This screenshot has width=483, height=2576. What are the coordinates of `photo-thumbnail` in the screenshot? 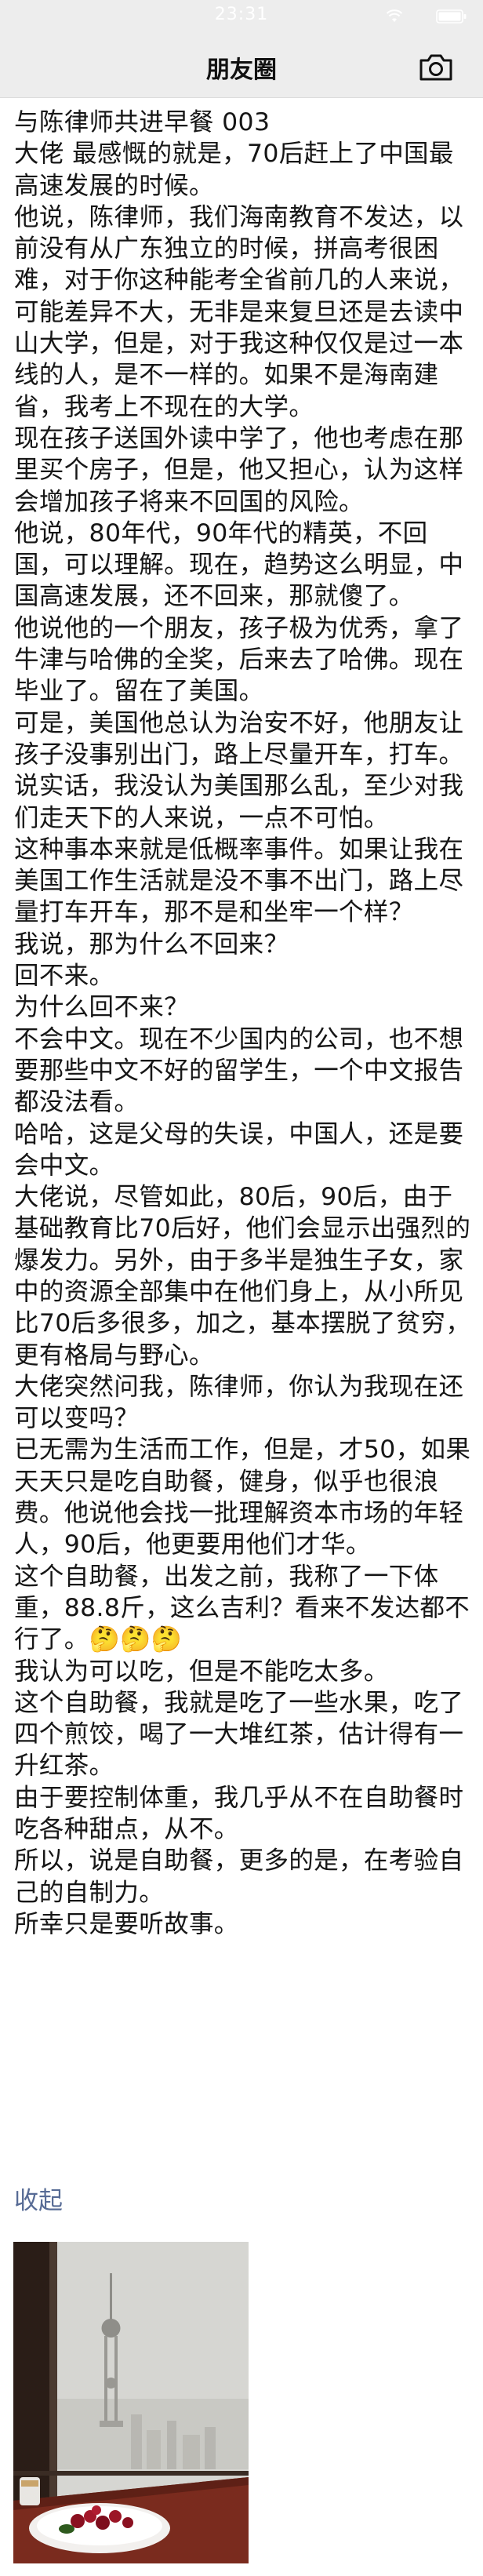 It's located at (131, 2402).